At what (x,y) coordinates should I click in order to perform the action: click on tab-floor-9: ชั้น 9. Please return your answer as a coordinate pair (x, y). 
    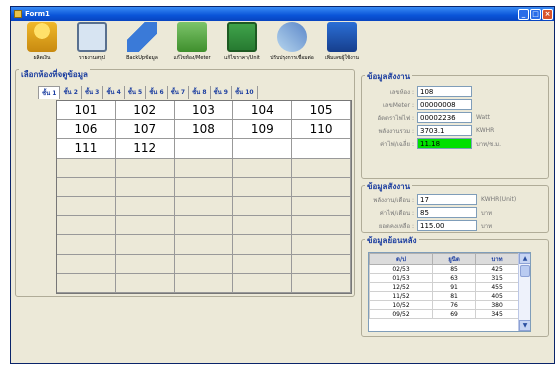
    Looking at the image, I should click on (221, 92).